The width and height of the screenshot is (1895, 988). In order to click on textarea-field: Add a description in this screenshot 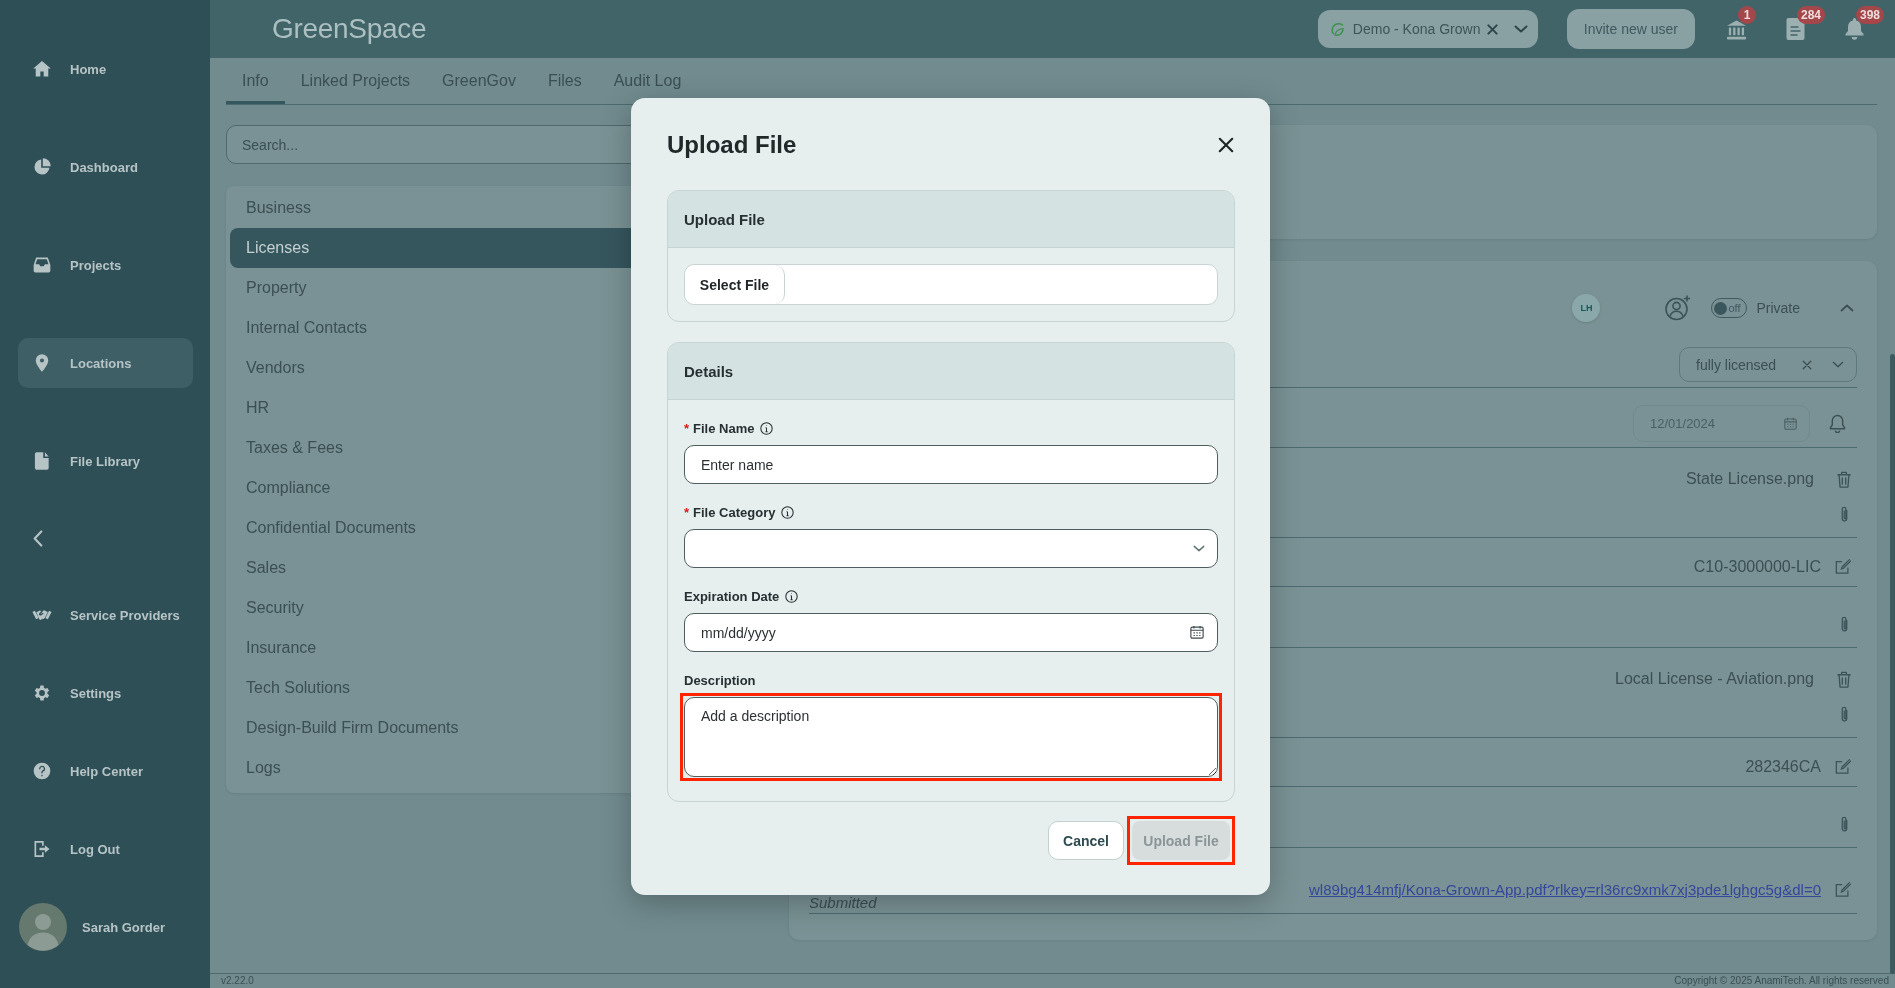, I will do `click(951, 737)`.